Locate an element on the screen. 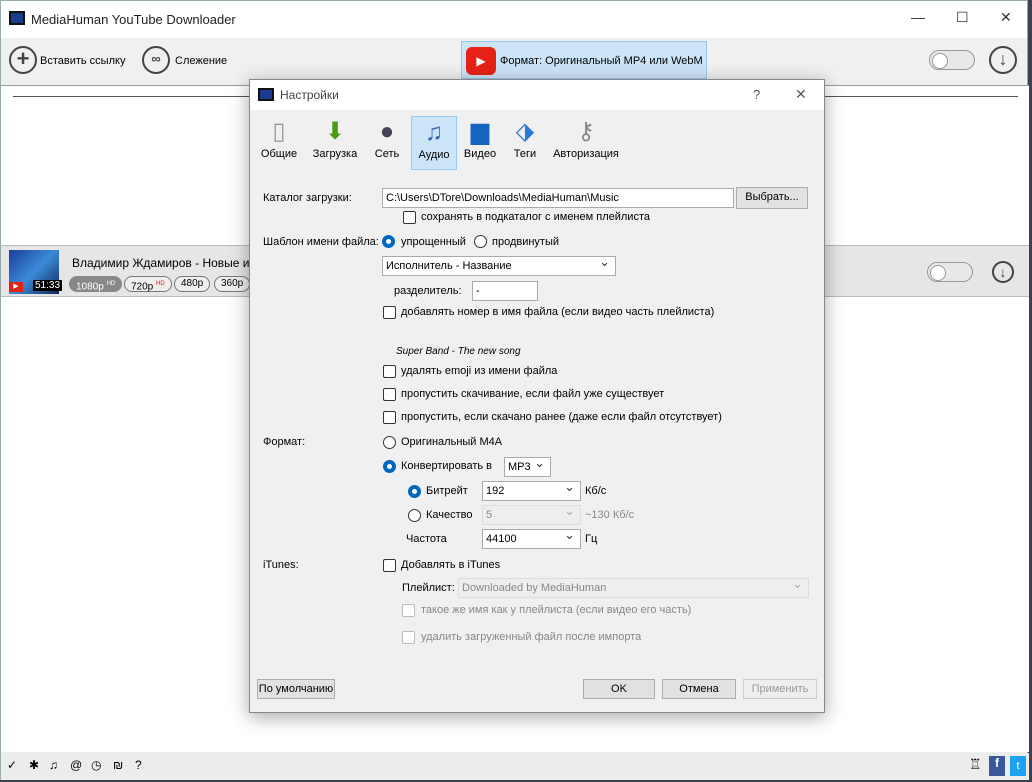 This screenshot has width=1032, height=782. minimize-button: — is located at coordinates (918, 17).